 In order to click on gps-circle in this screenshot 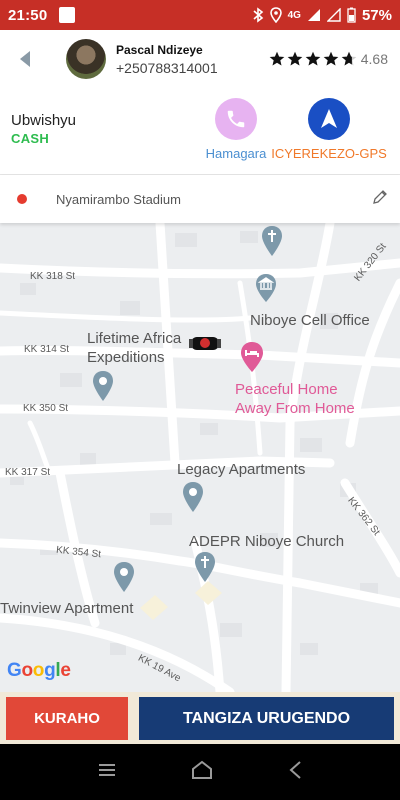, I will do `click(329, 119)`.